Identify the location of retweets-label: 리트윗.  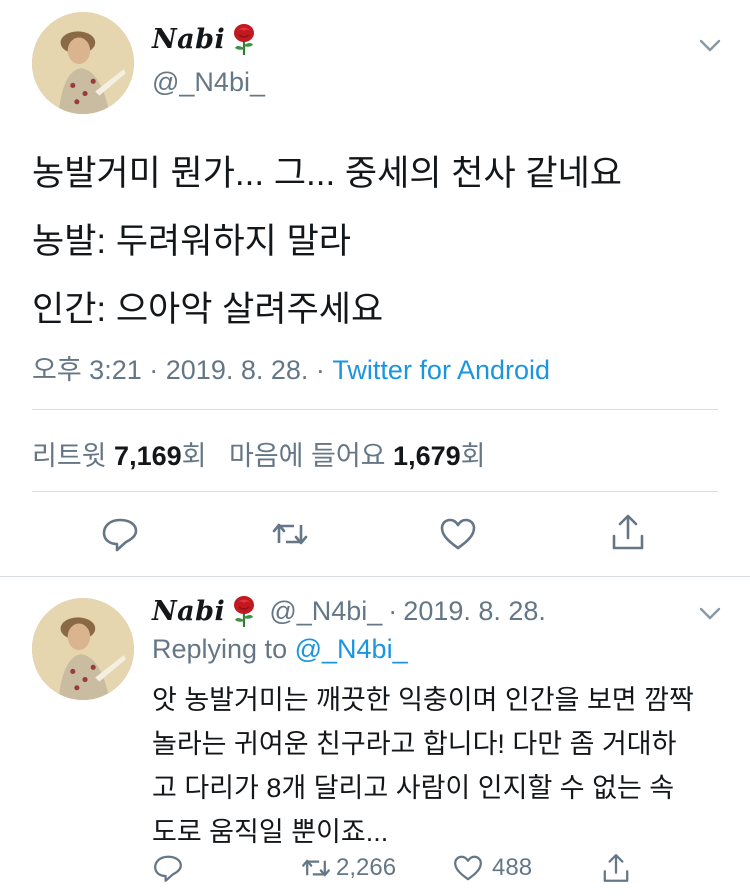
(69, 456).